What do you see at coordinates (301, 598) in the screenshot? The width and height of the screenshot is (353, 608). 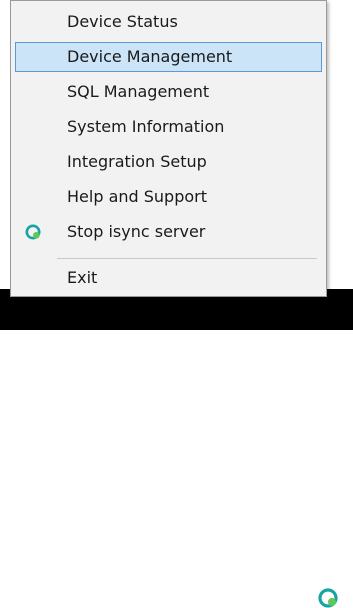 I see `chevron-up-icon` at bounding box center [301, 598].